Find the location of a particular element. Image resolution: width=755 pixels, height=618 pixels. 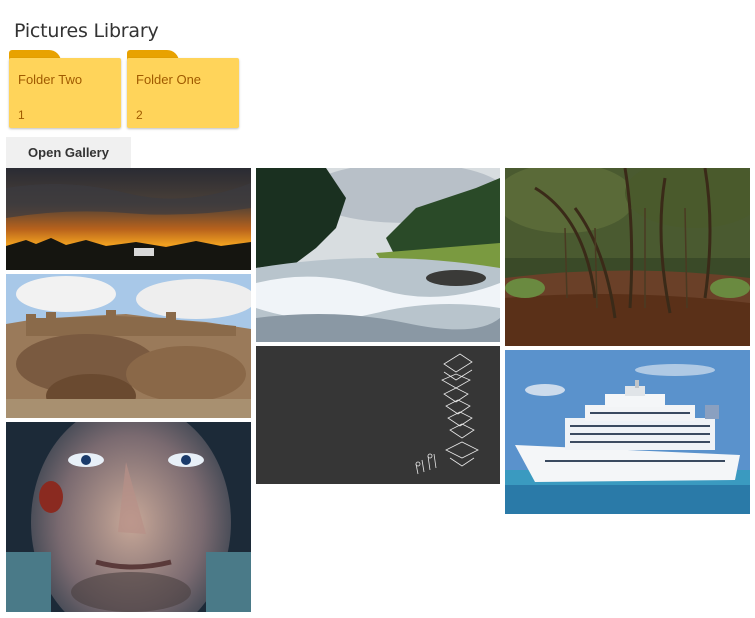

photo-river is located at coordinates (378, 255).